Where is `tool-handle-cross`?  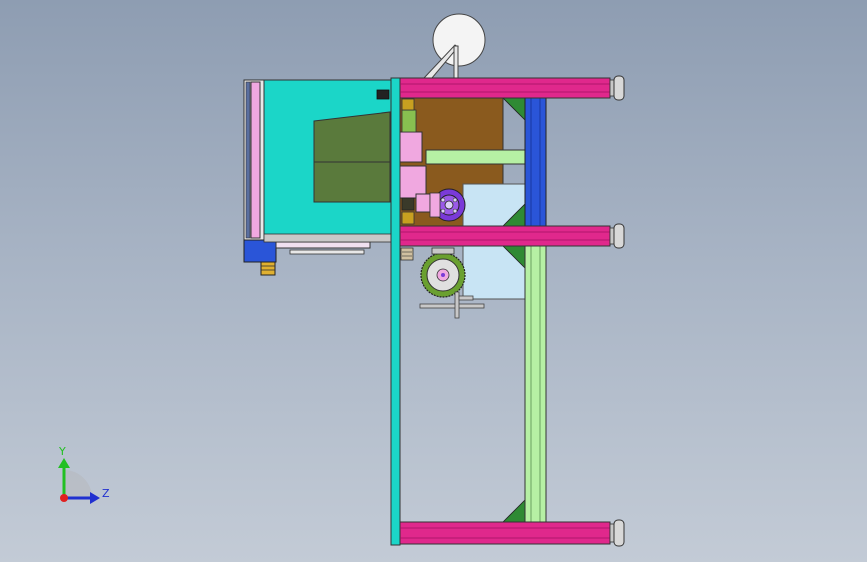 tool-handle-cross is located at coordinates (466, 298).